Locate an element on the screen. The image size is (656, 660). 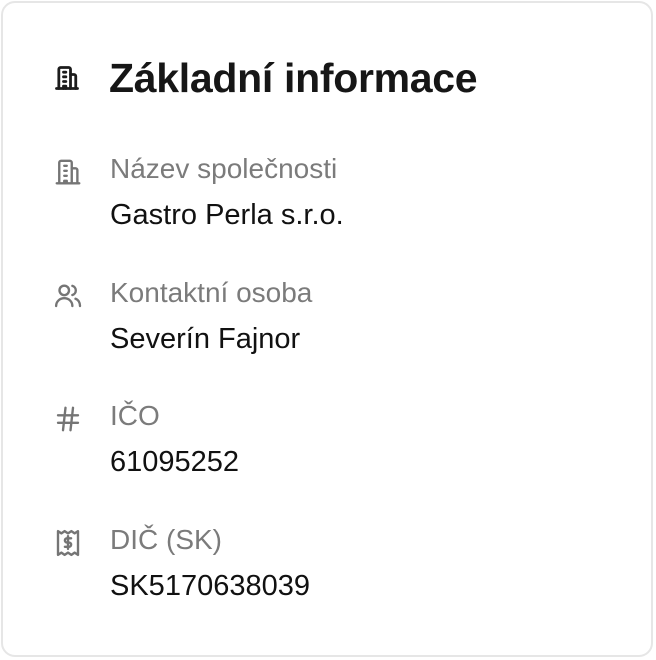
field-label: IČO is located at coordinates (135, 415).